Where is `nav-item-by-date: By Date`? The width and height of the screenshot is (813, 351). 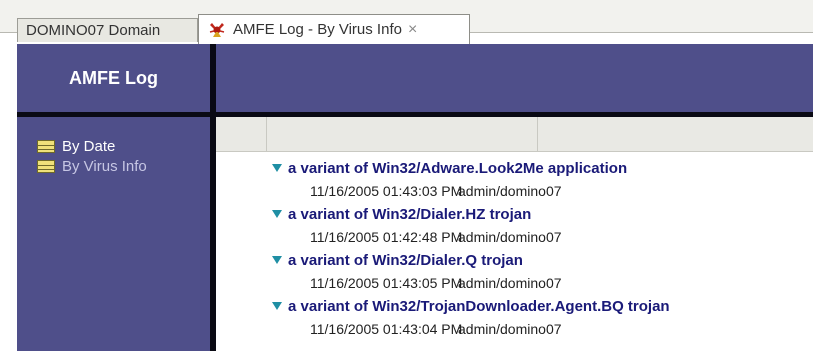
nav-item-by-date: By Date is located at coordinates (92, 146).